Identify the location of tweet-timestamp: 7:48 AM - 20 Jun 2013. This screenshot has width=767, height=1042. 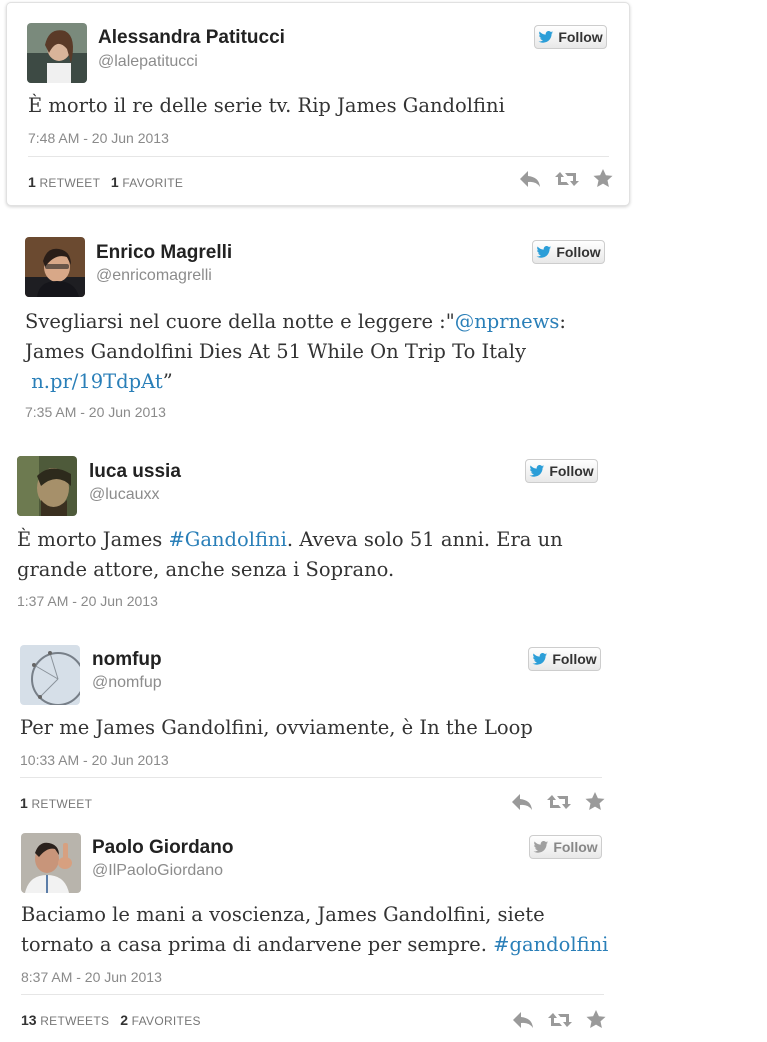
(98, 138).